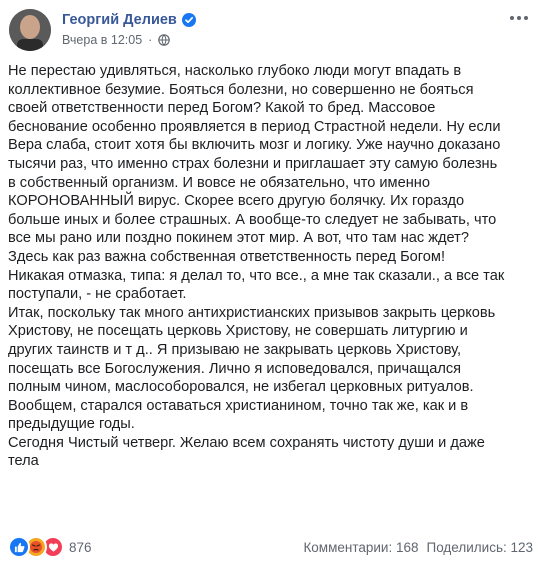 Image resolution: width=541 pixels, height=561 pixels. Describe the element at coordinates (270, 31) in the screenshot. I see `post-header: Георгий Делиев Вчера в 12:05 ·` at that location.